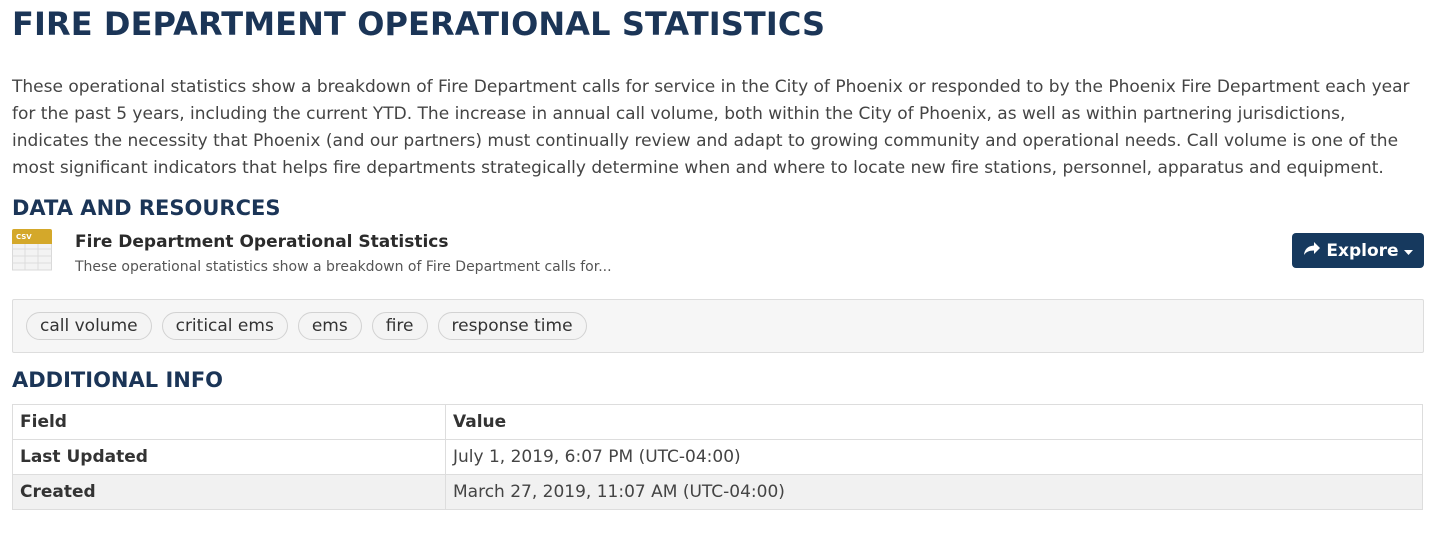 The height and width of the screenshot is (539, 1438). Describe the element at coordinates (934, 422) in the screenshot. I see `column-header-value: Value` at that location.